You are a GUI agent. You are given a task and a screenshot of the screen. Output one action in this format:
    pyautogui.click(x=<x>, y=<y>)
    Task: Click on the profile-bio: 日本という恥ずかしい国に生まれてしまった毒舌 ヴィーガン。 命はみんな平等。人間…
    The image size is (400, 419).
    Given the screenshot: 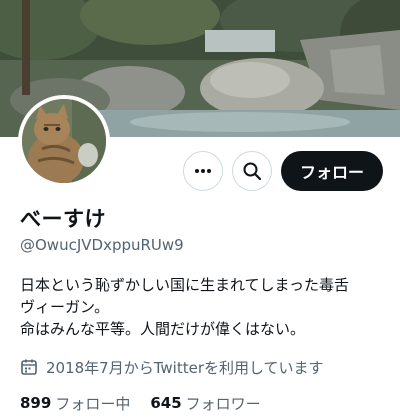 What is the action you would take?
    pyautogui.click(x=205, y=307)
    